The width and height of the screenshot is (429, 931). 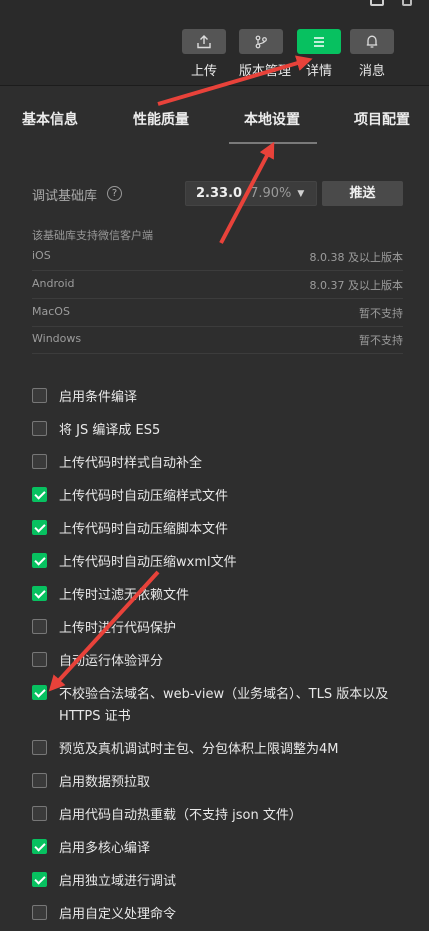 What do you see at coordinates (224, 705) in the screenshot?
I see `option-label: 不校验合法域名、web-view（业务域名）、TLS 版本以及 HTTPS 证书` at bounding box center [224, 705].